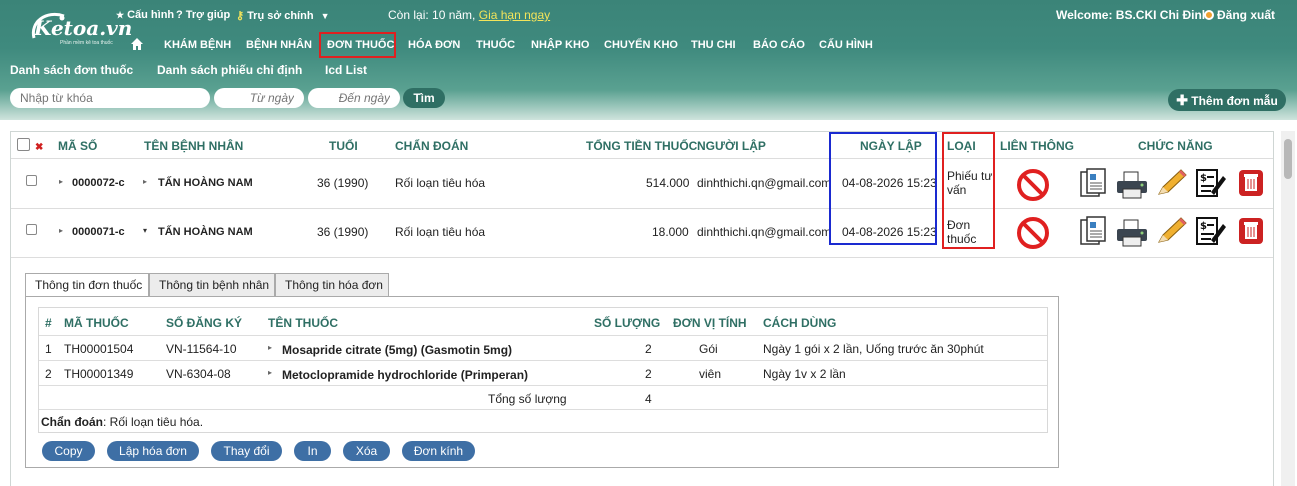 The image size is (1297, 486). What do you see at coordinates (1288, 308) in the screenshot?
I see `vertical-scrollbar` at bounding box center [1288, 308].